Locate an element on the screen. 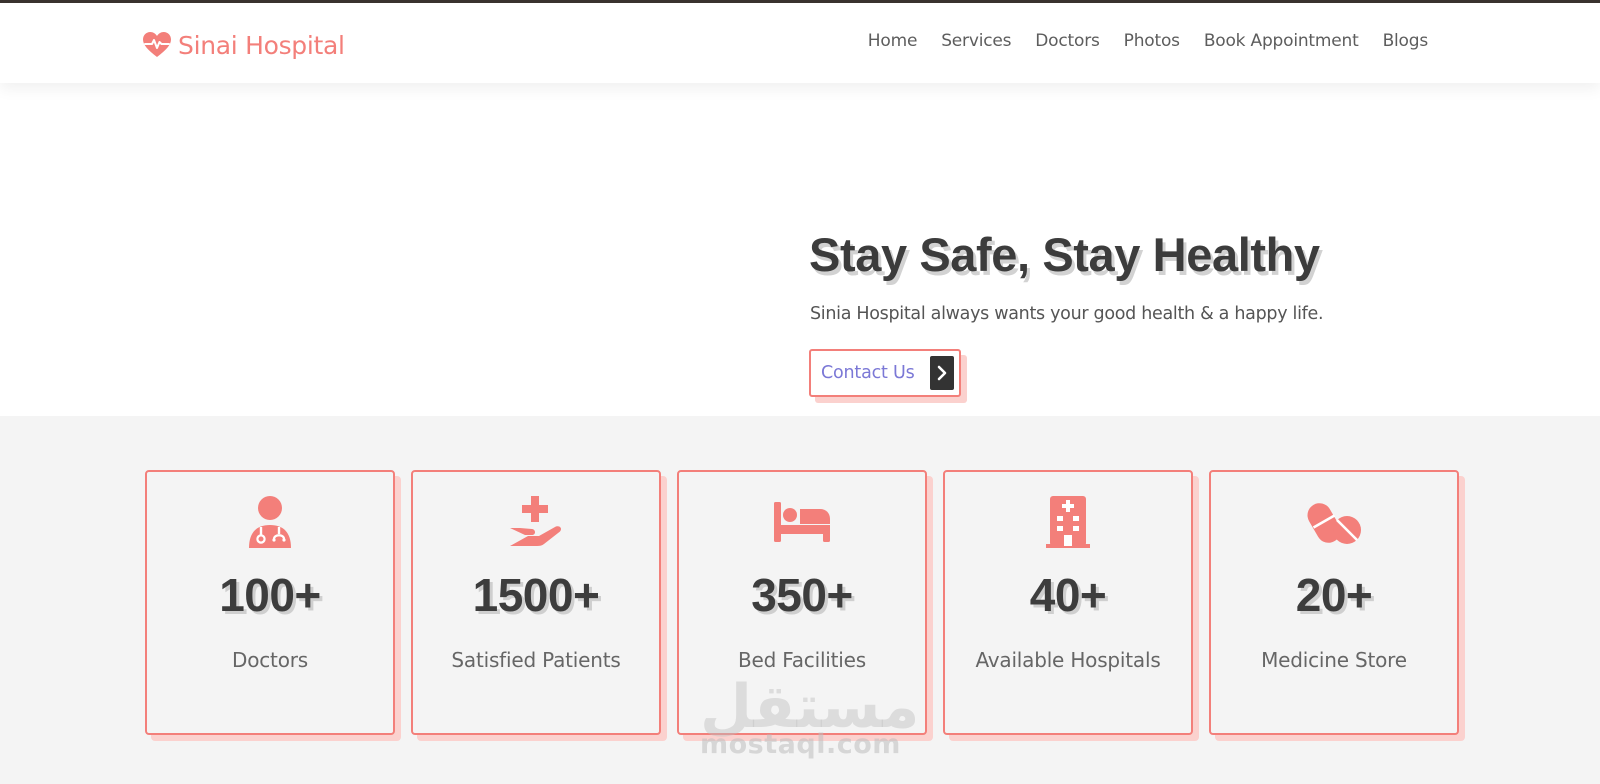 The image size is (1600, 784). contact-us-button: Contact Us is located at coordinates (885, 373).